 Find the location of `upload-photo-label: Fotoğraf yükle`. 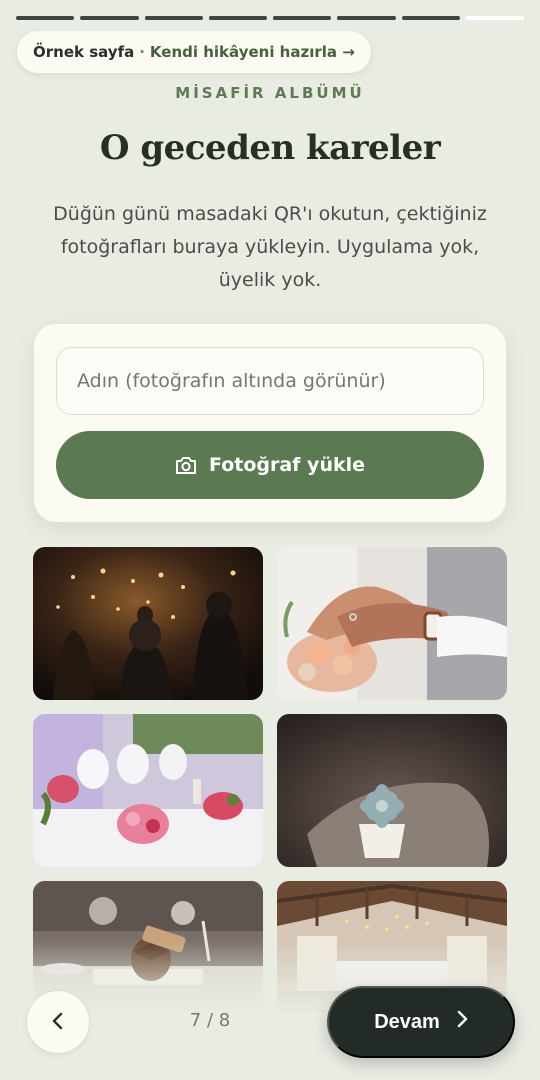

upload-photo-label: Fotoğraf yükle is located at coordinates (287, 465).